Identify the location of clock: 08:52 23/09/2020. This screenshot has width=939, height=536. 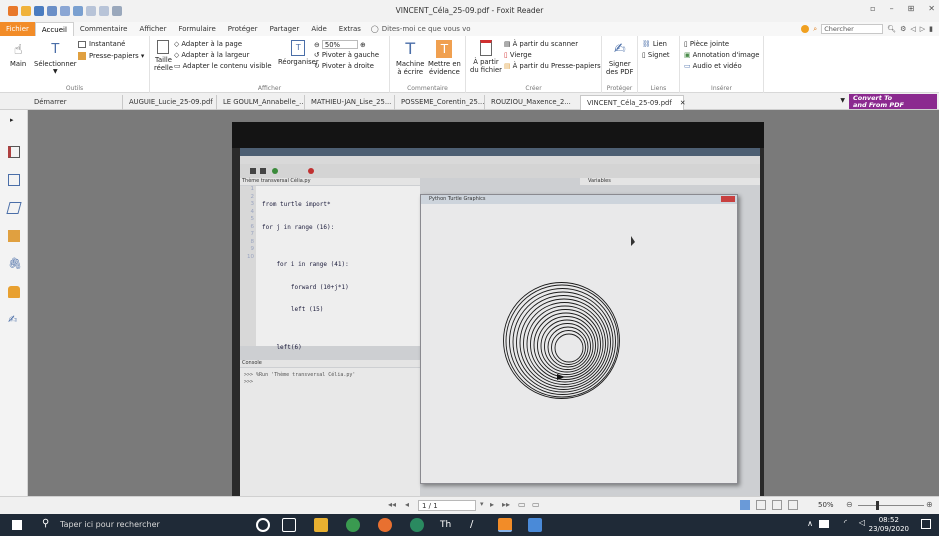
(889, 525).